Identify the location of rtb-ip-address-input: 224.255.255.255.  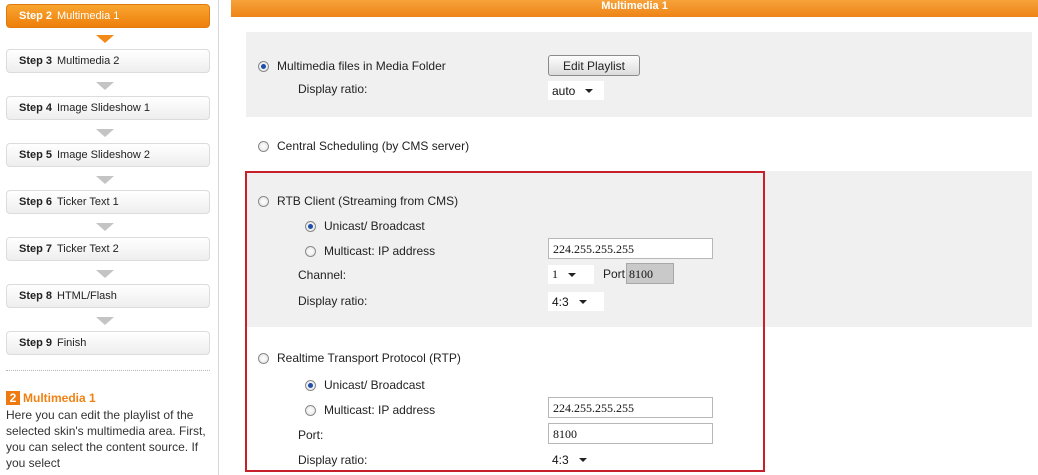
(630, 248).